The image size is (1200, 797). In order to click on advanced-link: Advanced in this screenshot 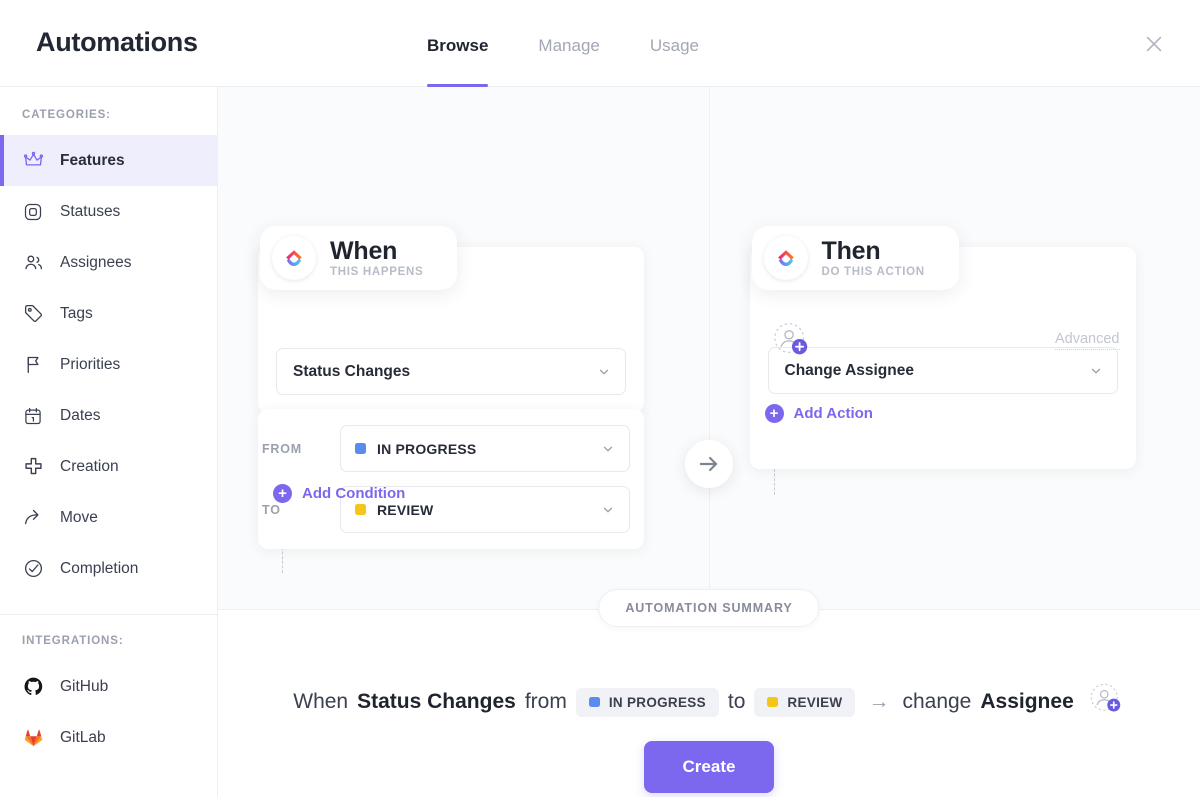, I will do `click(1087, 340)`.